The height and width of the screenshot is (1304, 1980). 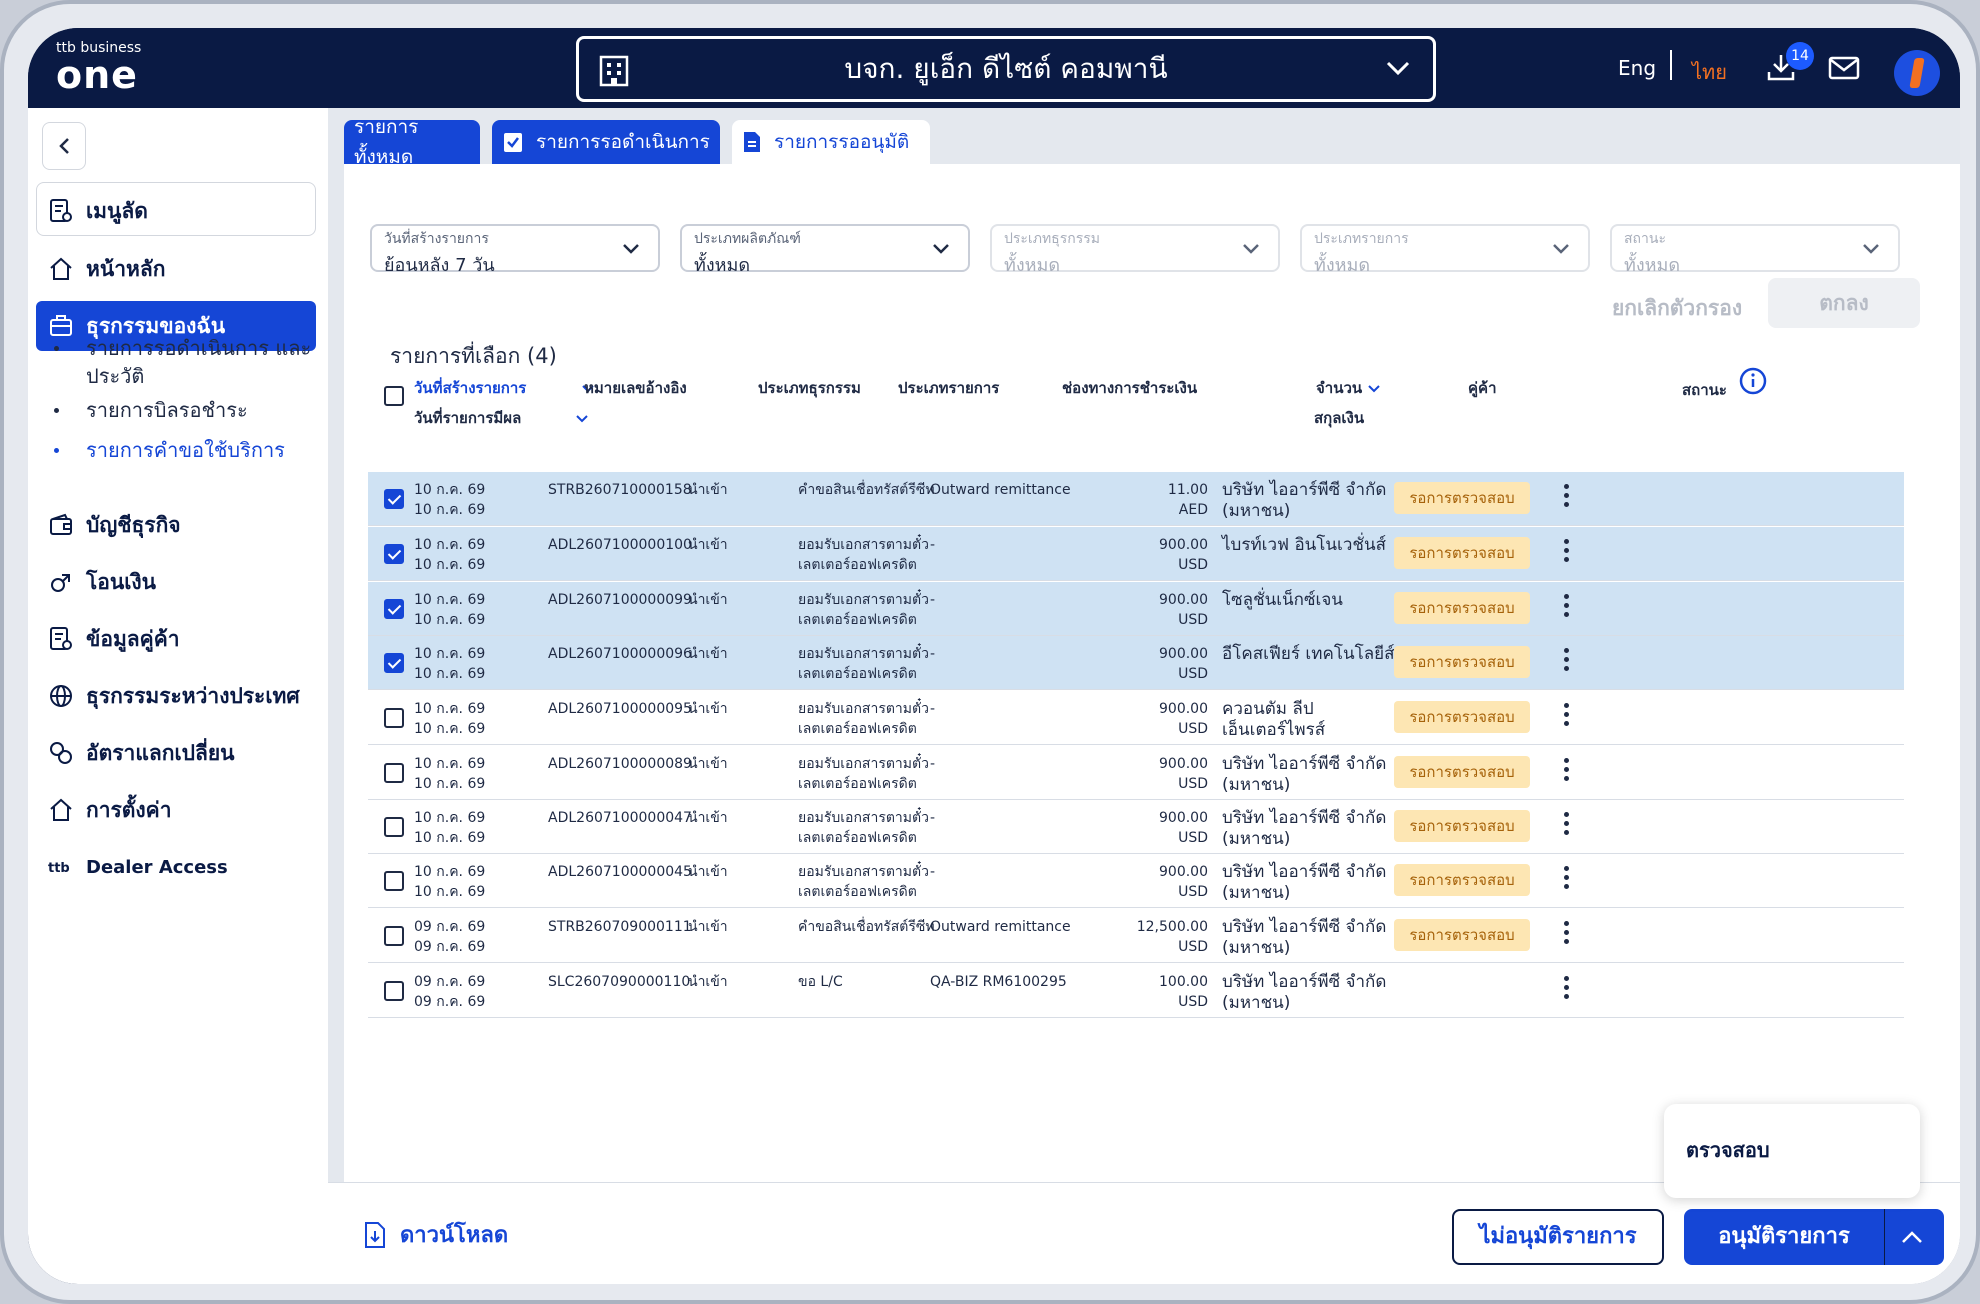 I want to click on sidebar-item-partner-info: ข้อมูลคู่ค้า, so click(x=176, y=639).